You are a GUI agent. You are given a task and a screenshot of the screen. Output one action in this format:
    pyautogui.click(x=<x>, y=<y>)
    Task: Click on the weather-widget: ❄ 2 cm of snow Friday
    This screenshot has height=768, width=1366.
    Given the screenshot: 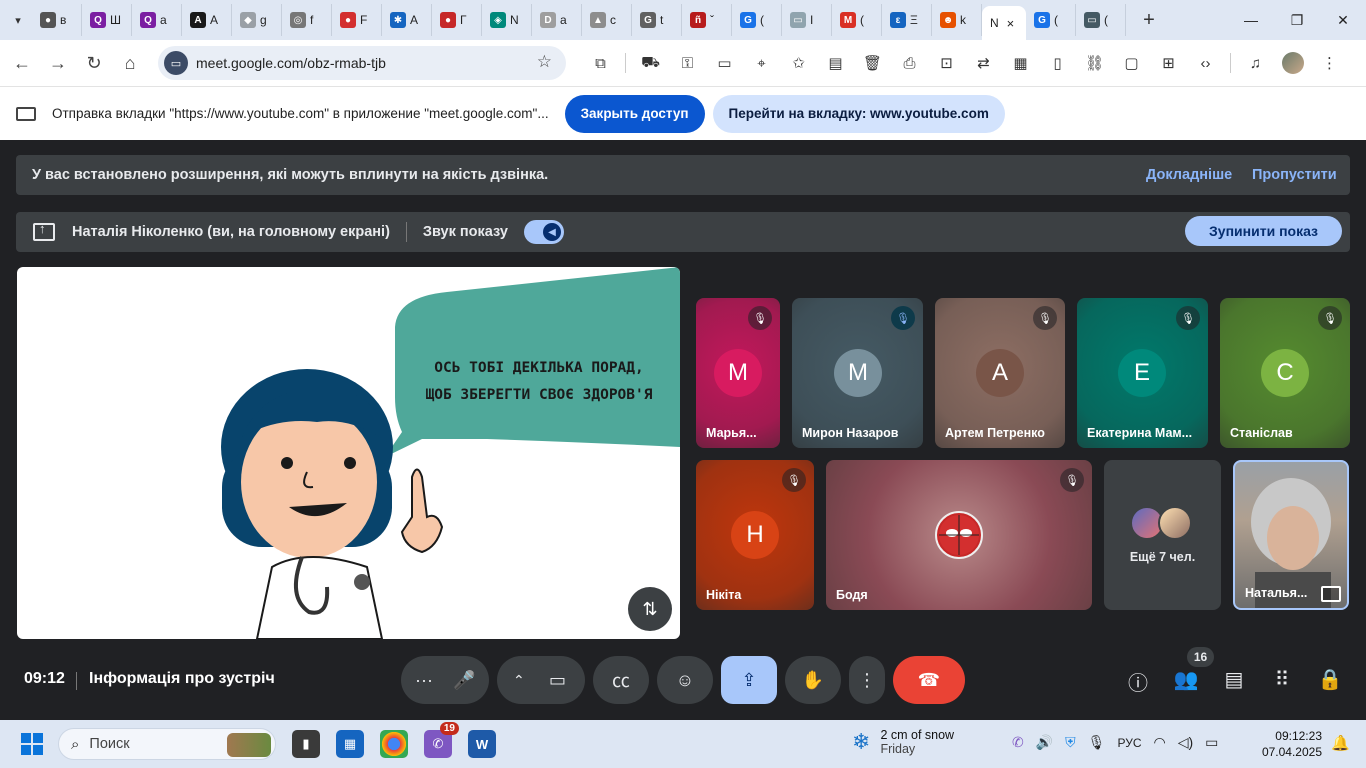 What is the action you would take?
    pyautogui.click(x=903, y=742)
    